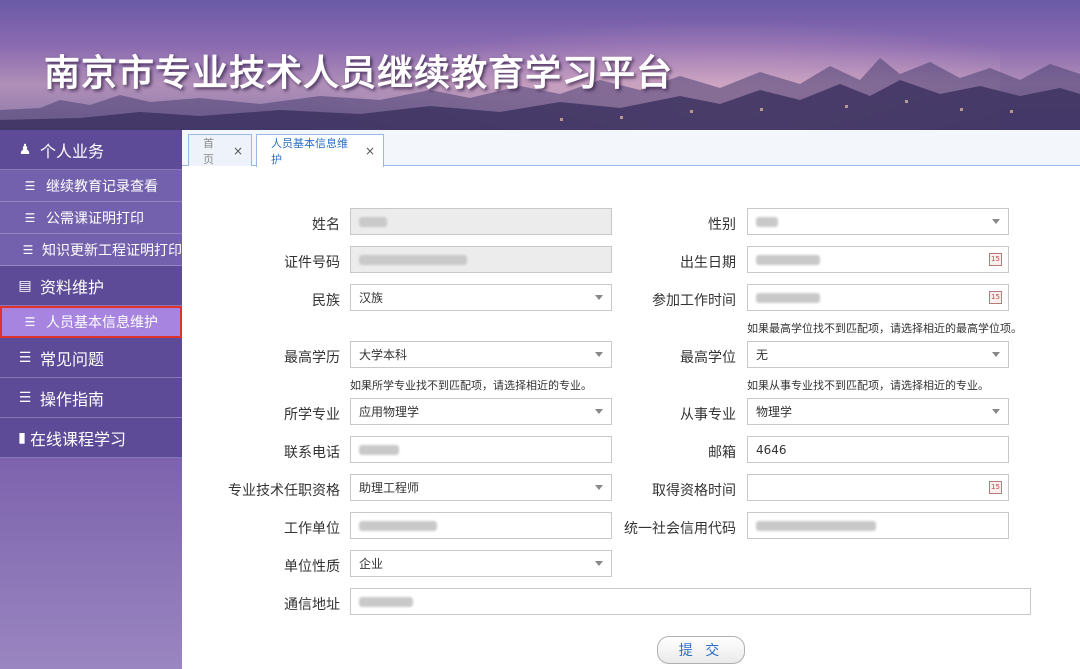 The image size is (1080, 669). Describe the element at coordinates (680, 529) in the screenshot. I see `credit-code-label: 统一社会信用代码` at that location.